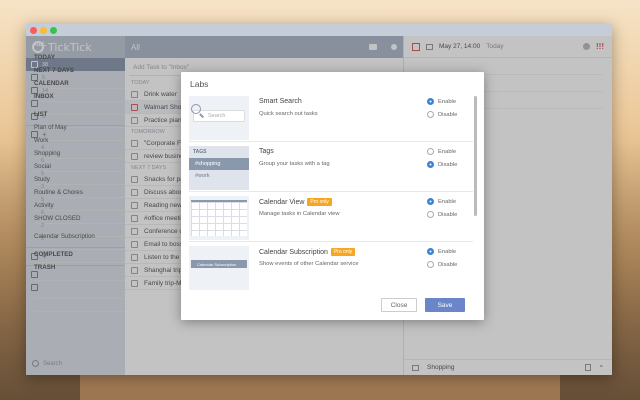 Image resolution: width=640 pixels, height=400 pixels. I want to click on zoom-window-button, so click(53, 30).